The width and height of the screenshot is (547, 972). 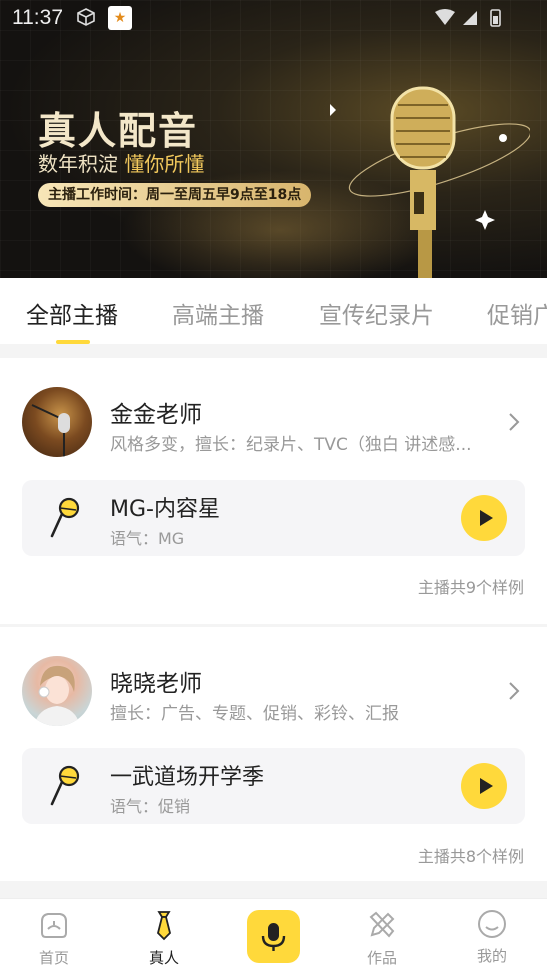 I want to click on anchor-name: 金金老师, so click(x=156, y=412).